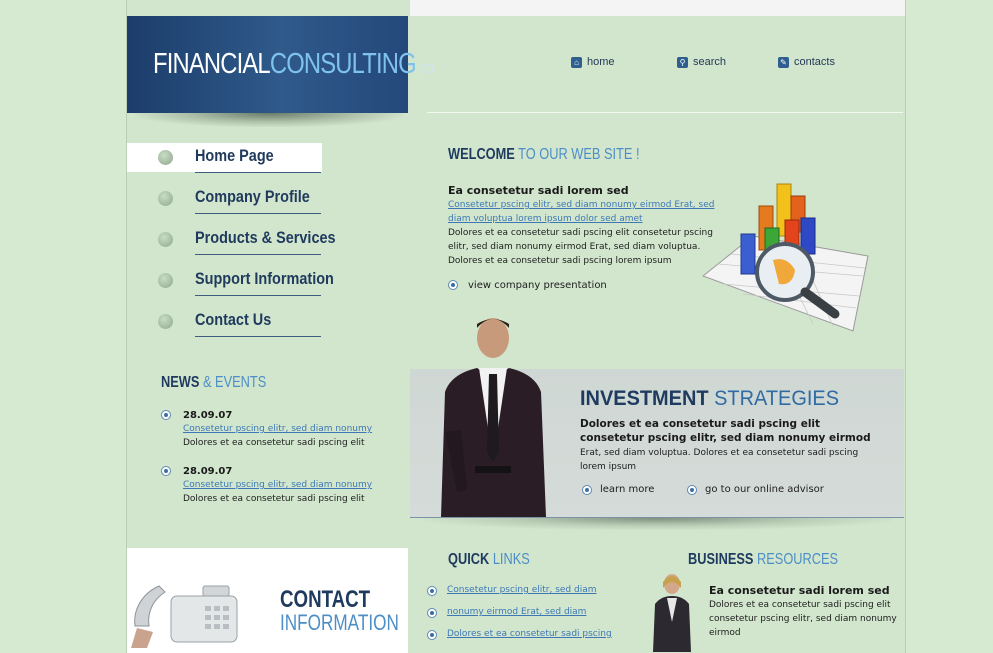 This screenshot has height=653, width=993. Describe the element at coordinates (657, 8) in the screenshot. I see `top-strip` at that location.